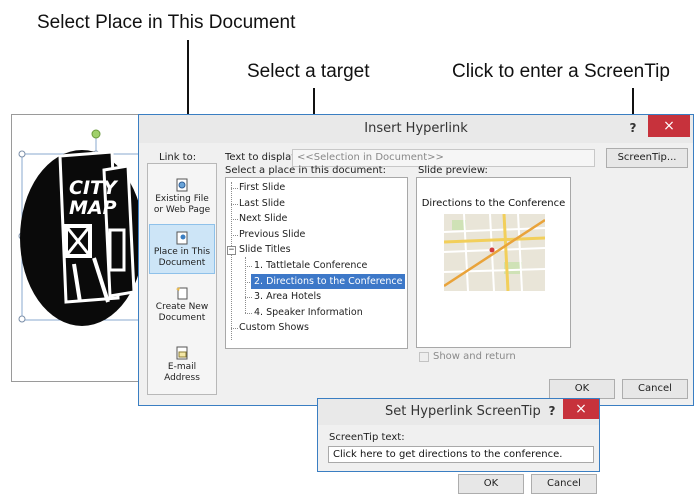 This screenshot has width=696, height=501. I want to click on nav-create-line1: Create New, so click(182, 307).